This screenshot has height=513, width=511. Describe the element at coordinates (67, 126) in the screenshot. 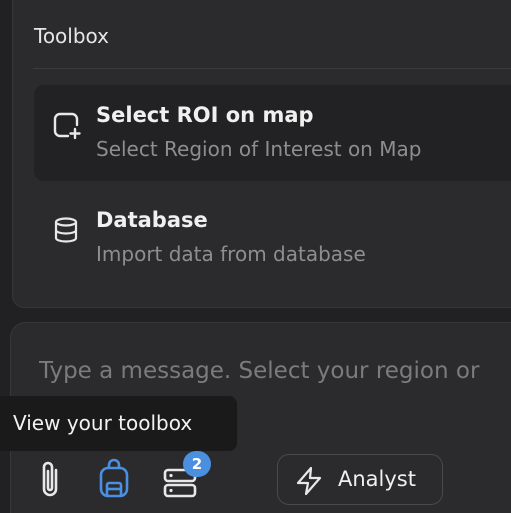

I see `square-plus-icon` at that location.